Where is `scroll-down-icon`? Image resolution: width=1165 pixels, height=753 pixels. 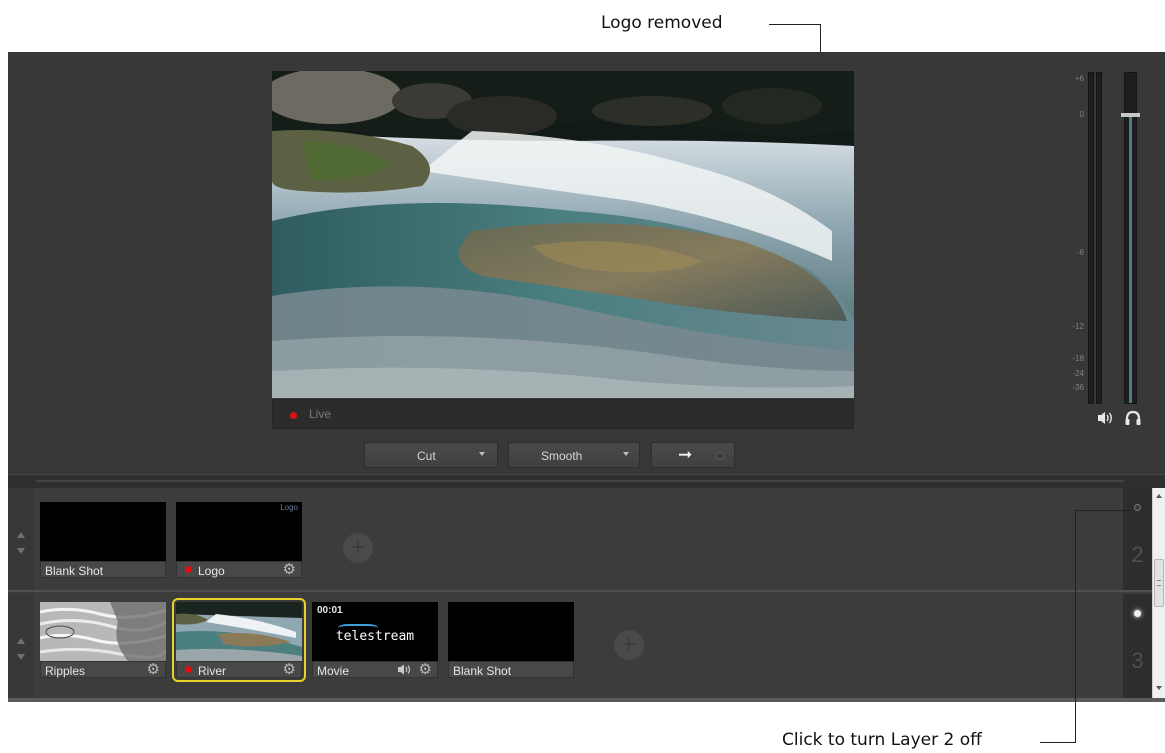 scroll-down-icon is located at coordinates (1159, 688).